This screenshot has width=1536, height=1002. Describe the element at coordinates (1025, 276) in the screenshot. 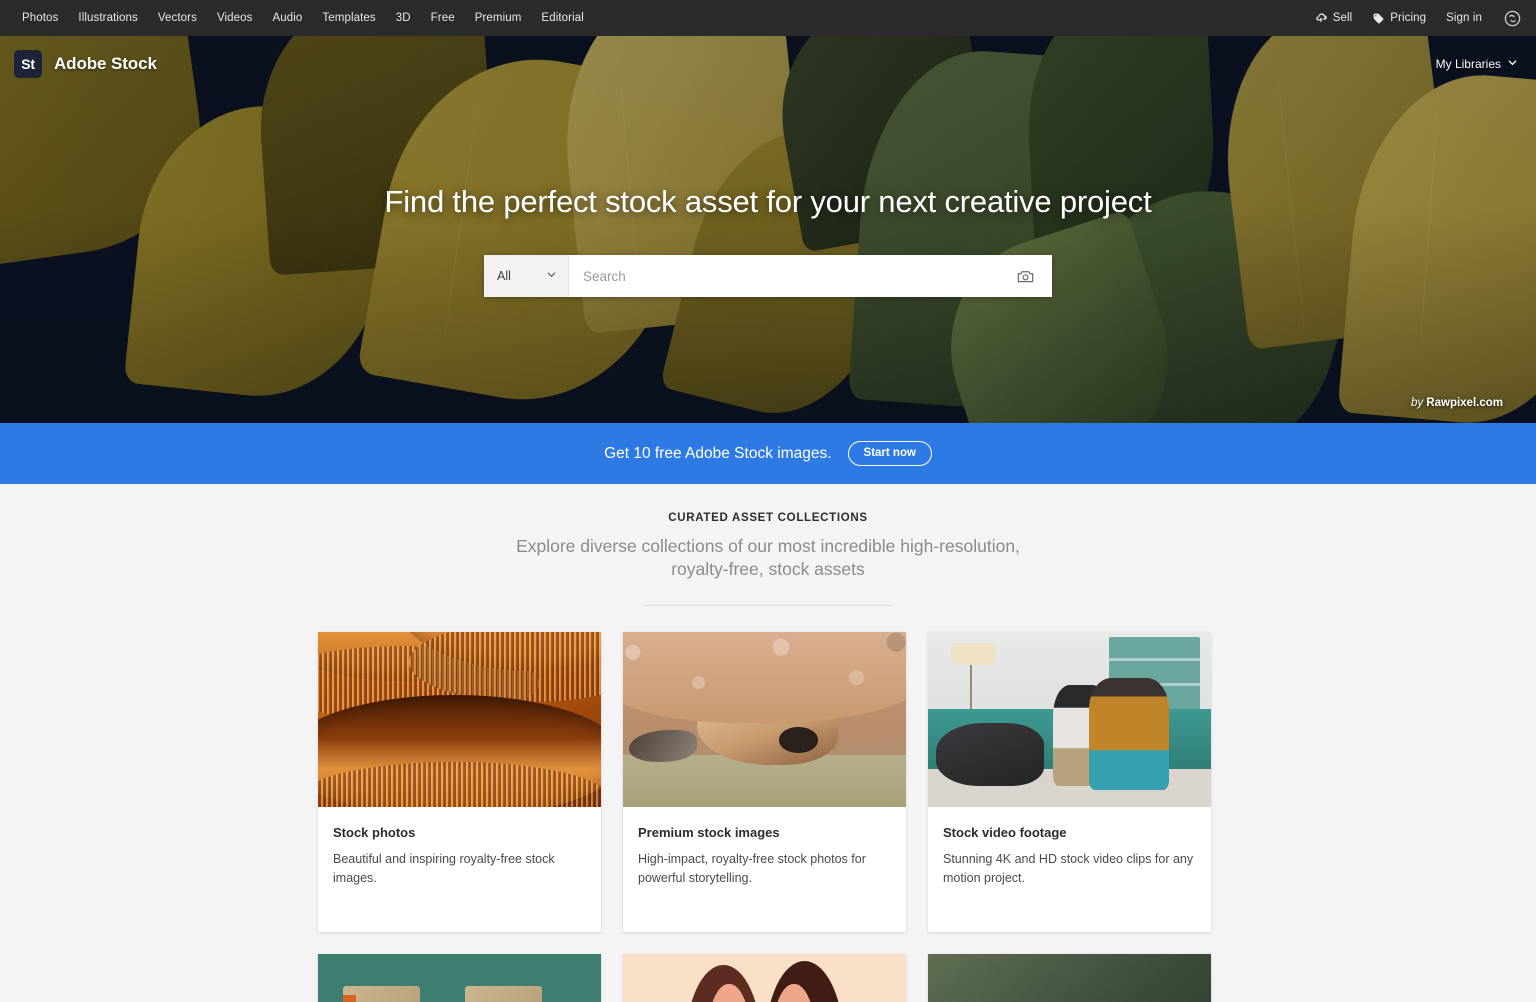

I see `camera-search-icon` at that location.